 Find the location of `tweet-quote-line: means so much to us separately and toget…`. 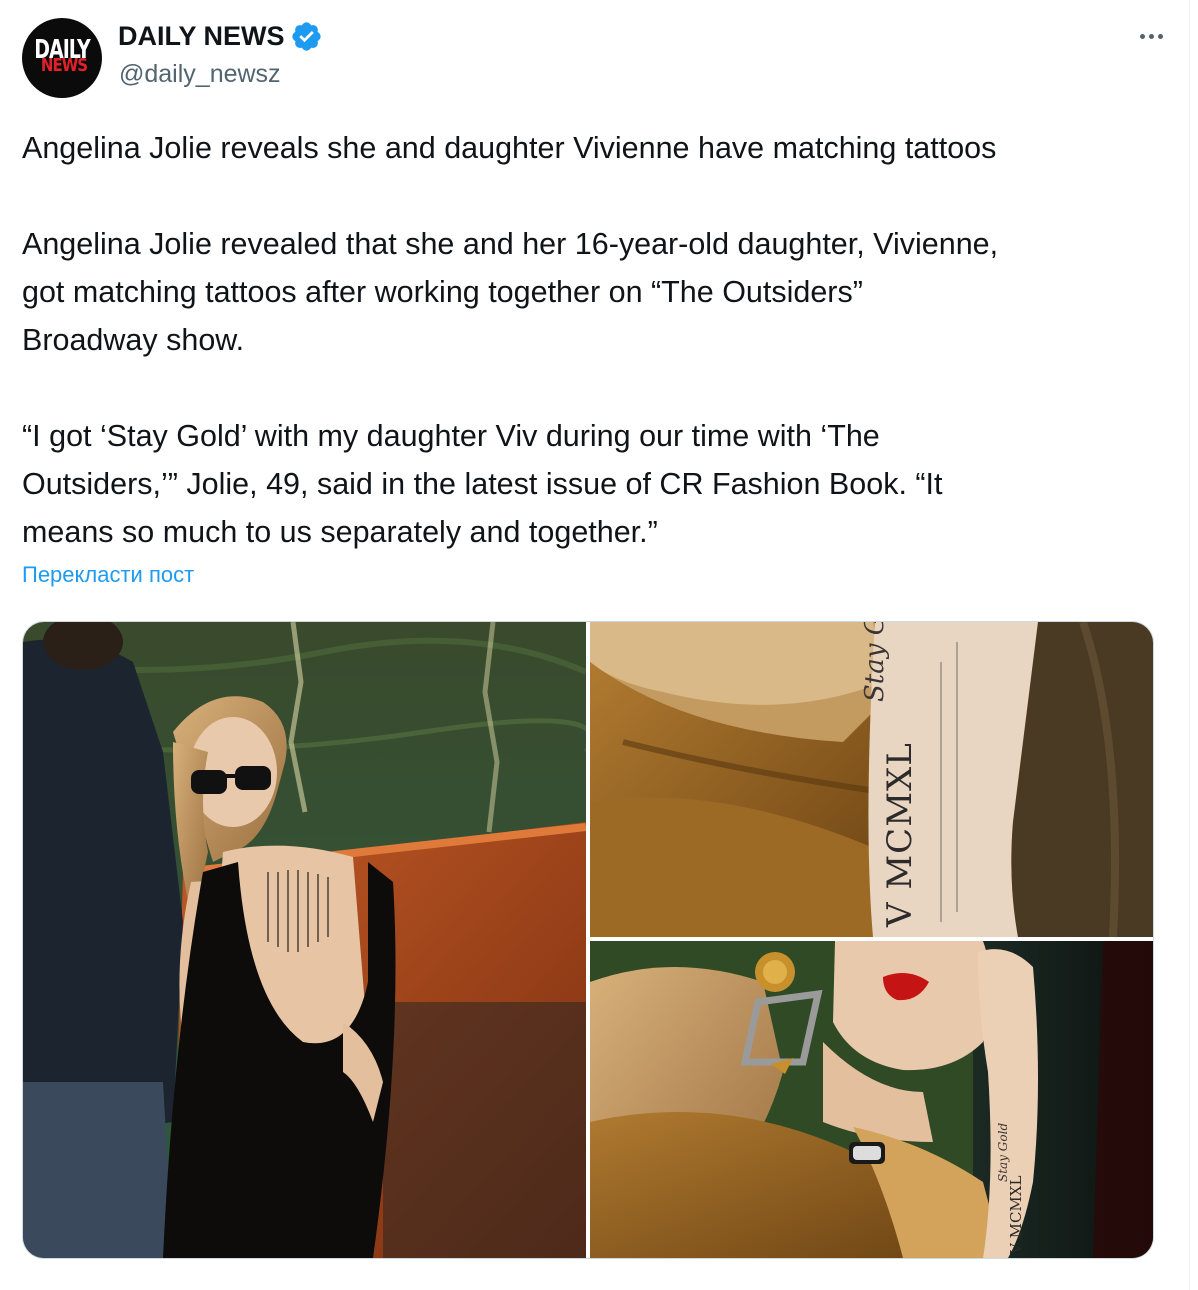

tweet-quote-line: means so much to us separately and toget… is located at coordinates (340, 532).